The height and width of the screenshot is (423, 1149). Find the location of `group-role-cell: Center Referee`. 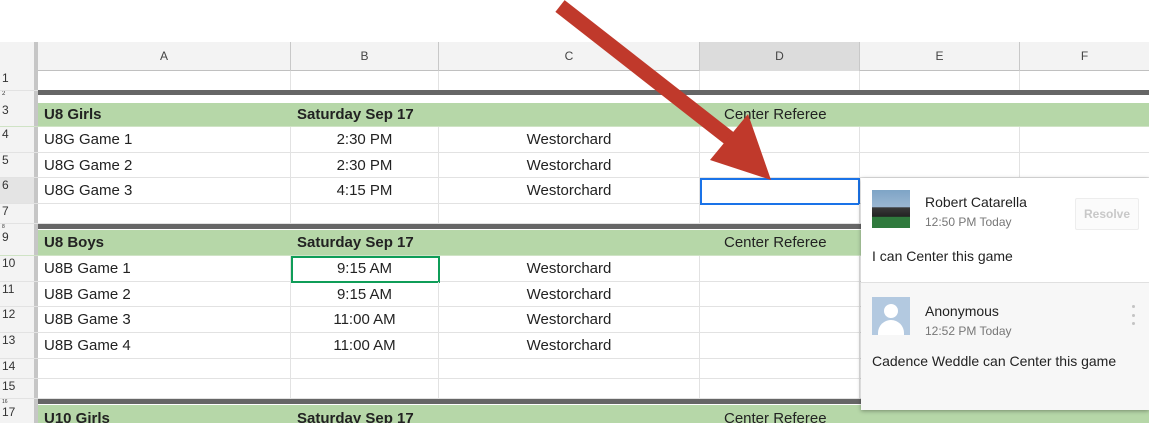

group-role-cell: Center Referee is located at coordinates (924, 114).